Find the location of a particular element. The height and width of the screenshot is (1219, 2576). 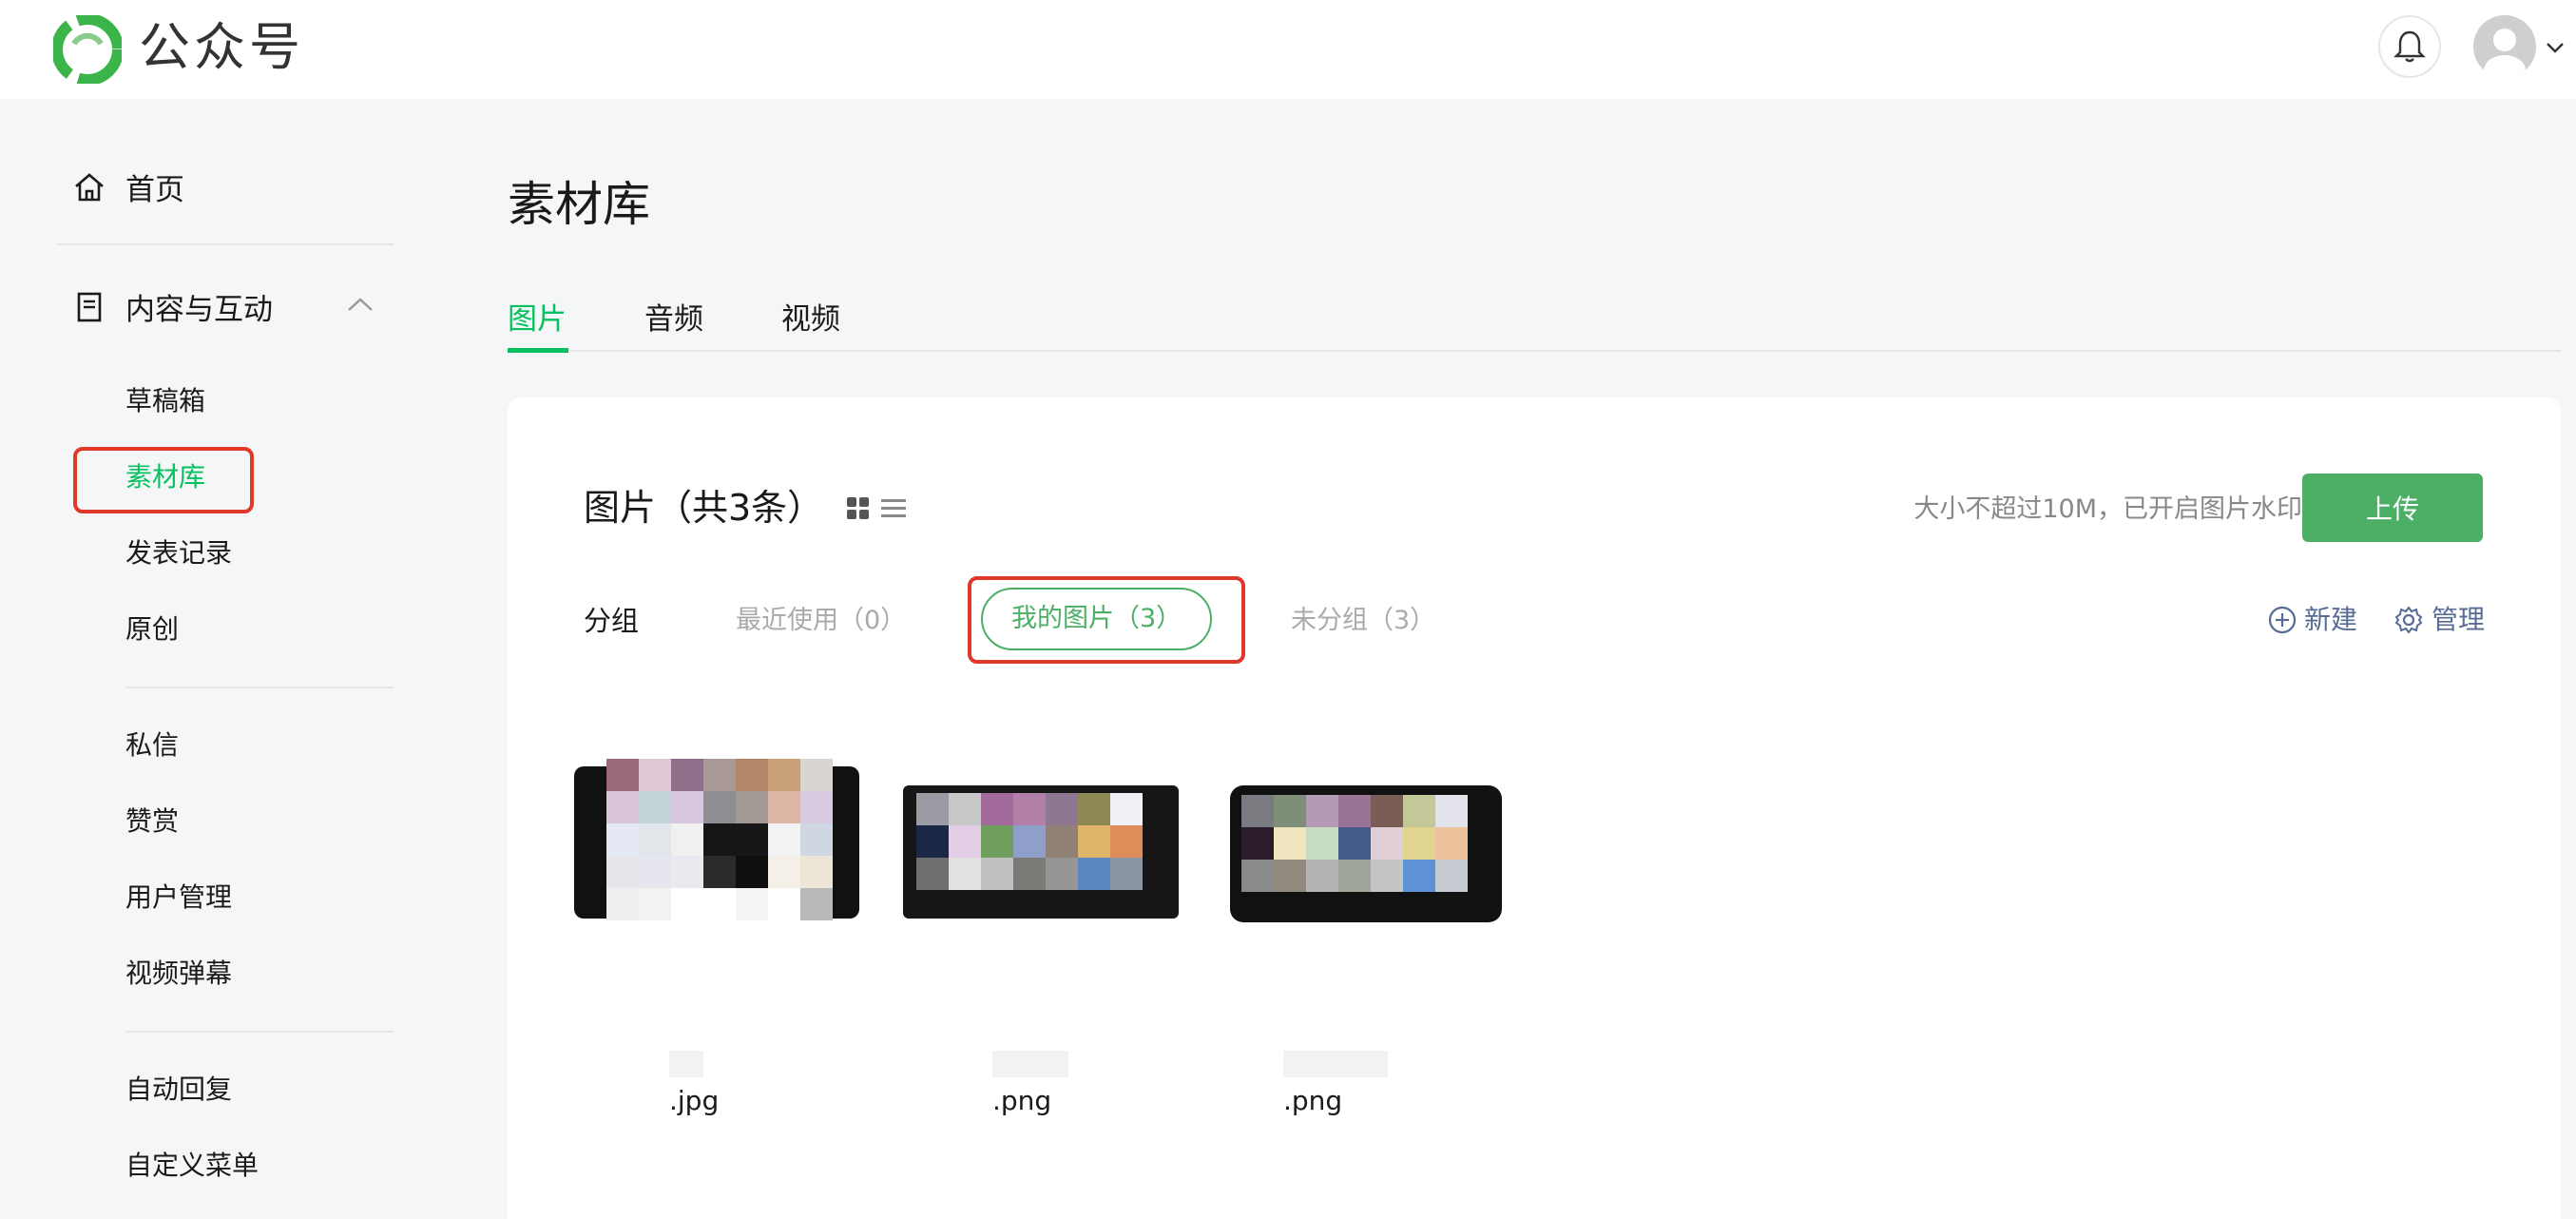

new-group-button: 新建 is located at coordinates (2312, 620).